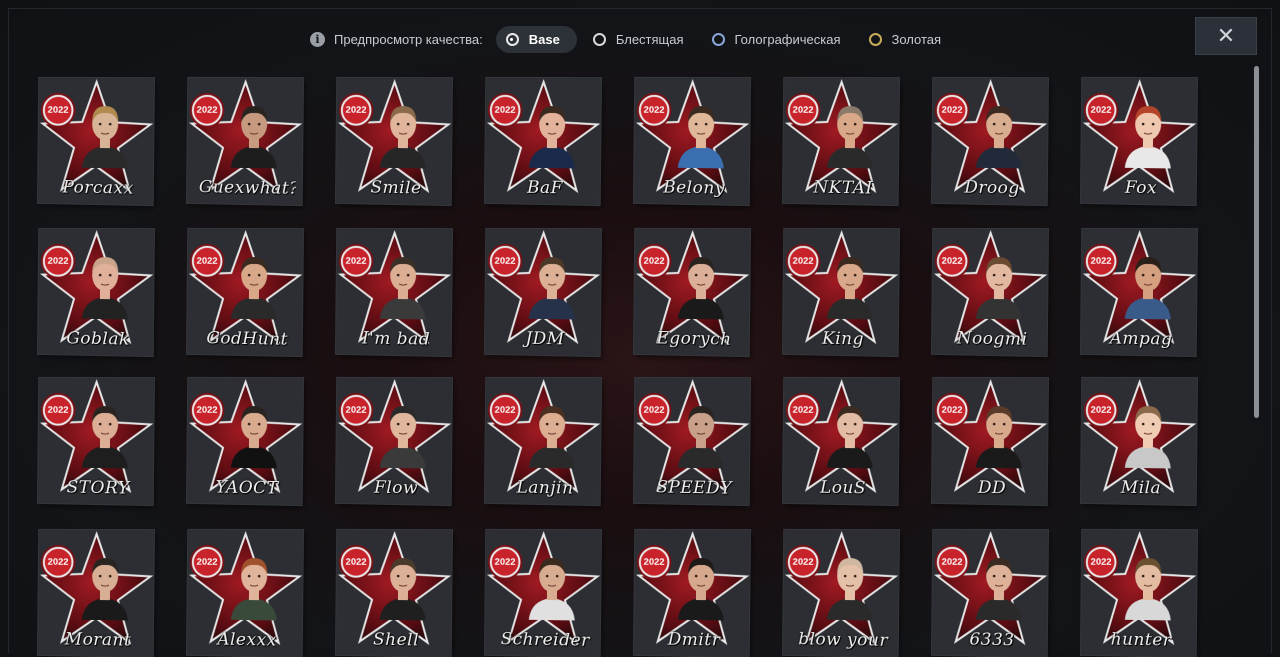 This screenshot has height=657, width=1280. I want to click on player-signature: Goblak, so click(98, 339).